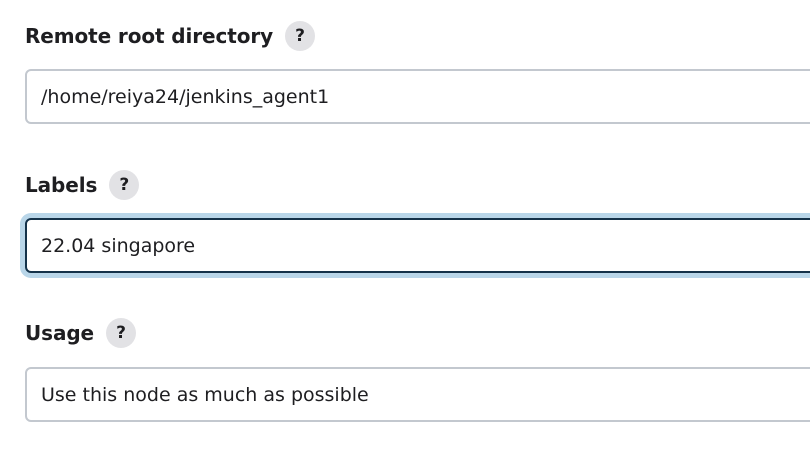 Image resolution: width=810 pixels, height=458 pixels. What do you see at coordinates (417, 96) in the screenshot?
I see `remote-root-directory-input: /home/reiya24/jenkins_agent1` at bounding box center [417, 96].